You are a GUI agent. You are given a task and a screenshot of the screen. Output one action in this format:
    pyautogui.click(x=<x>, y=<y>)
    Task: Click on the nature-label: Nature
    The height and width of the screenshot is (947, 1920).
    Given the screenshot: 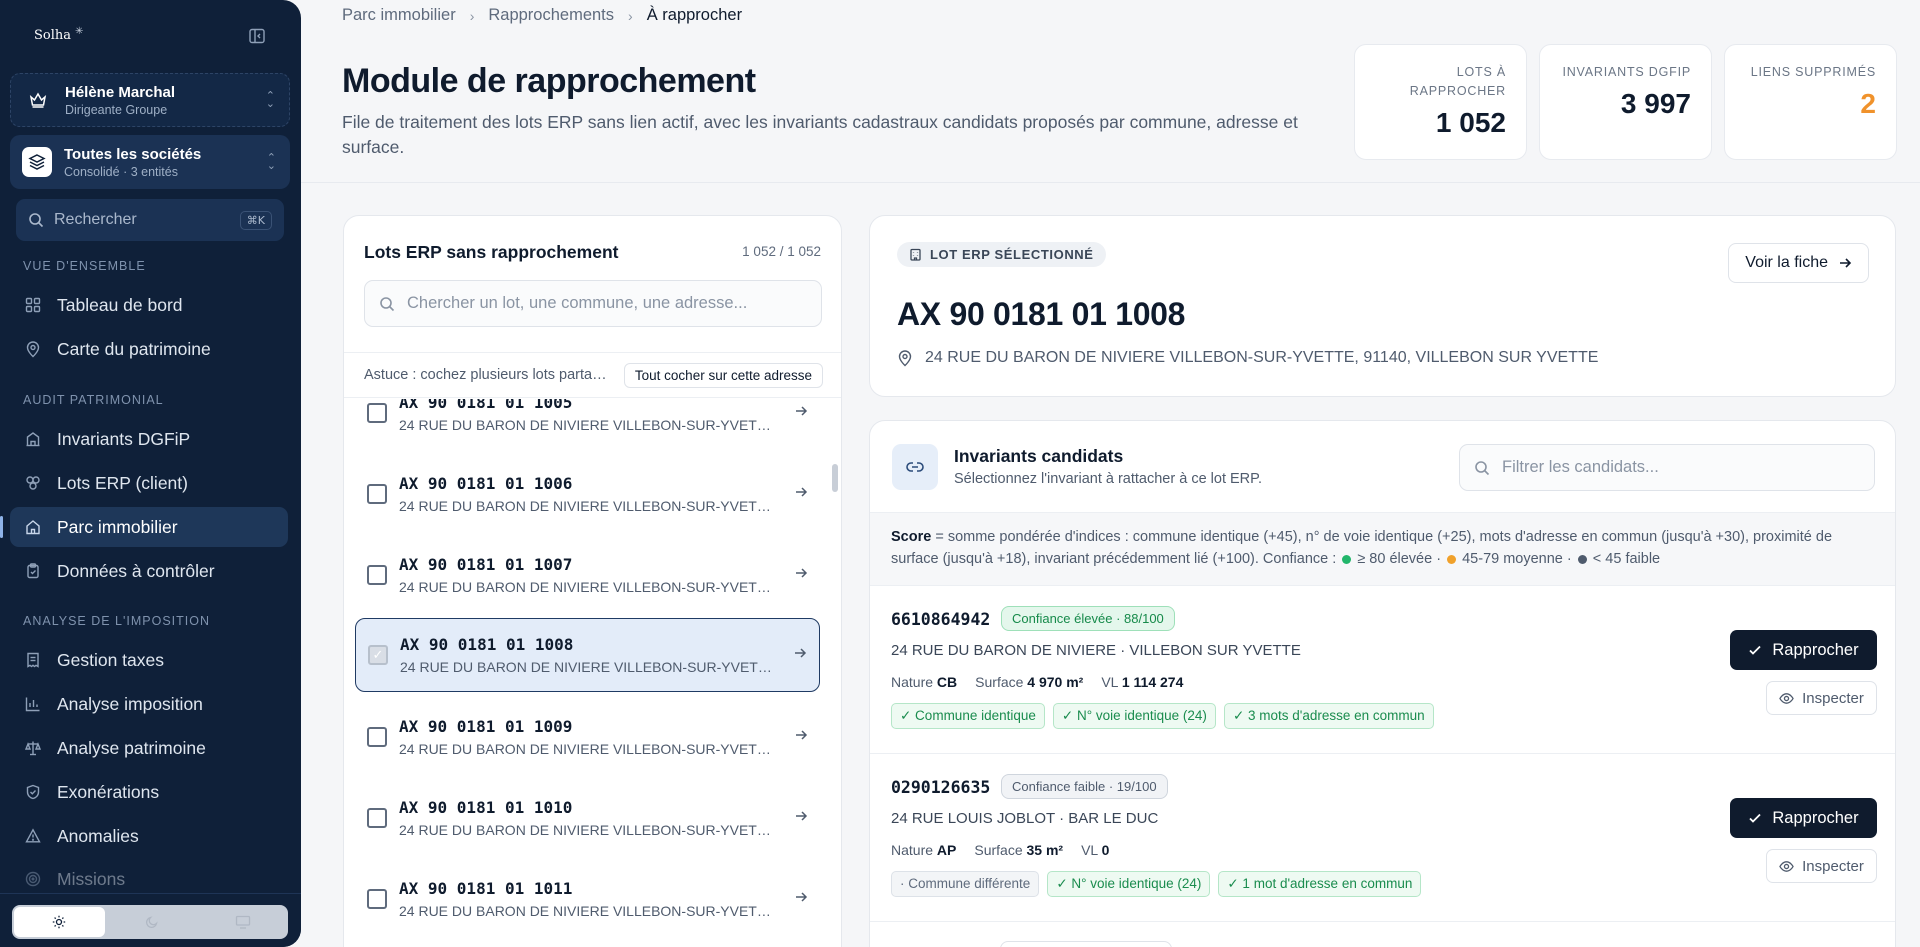 What is the action you would take?
    pyautogui.click(x=912, y=682)
    